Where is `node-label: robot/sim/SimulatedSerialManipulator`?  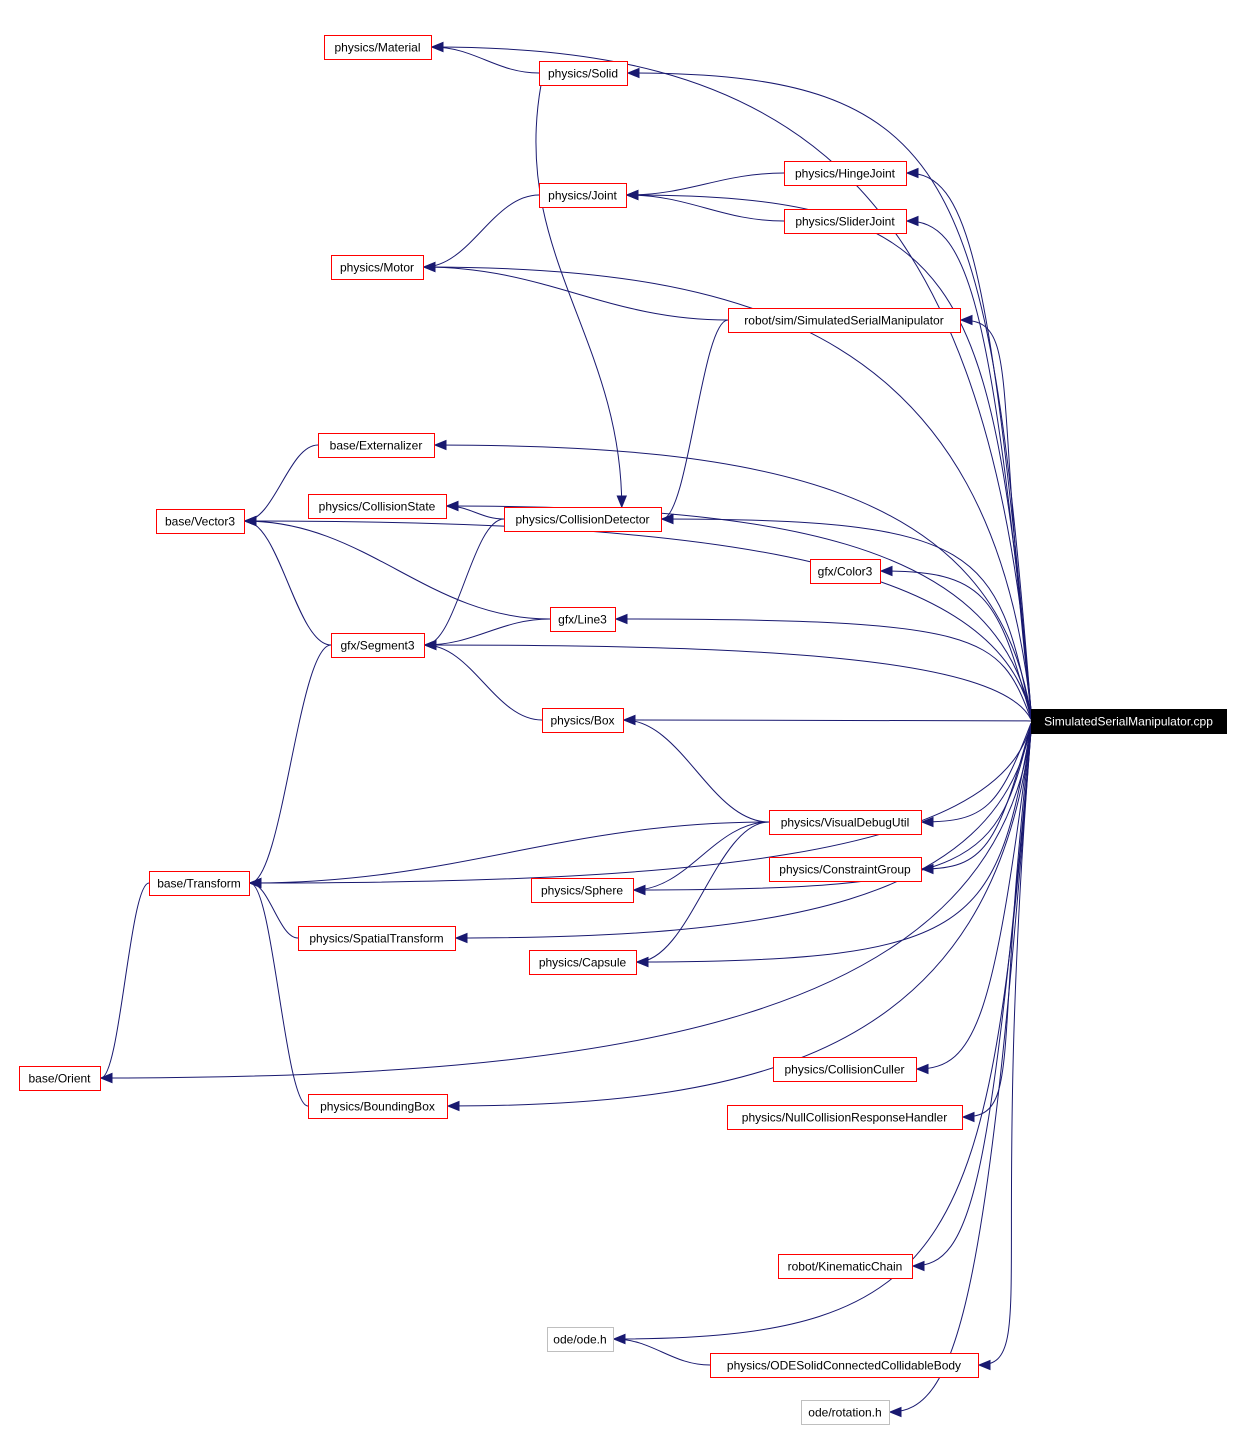
node-label: robot/sim/SimulatedSerialManipulator is located at coordinates (843, 321).